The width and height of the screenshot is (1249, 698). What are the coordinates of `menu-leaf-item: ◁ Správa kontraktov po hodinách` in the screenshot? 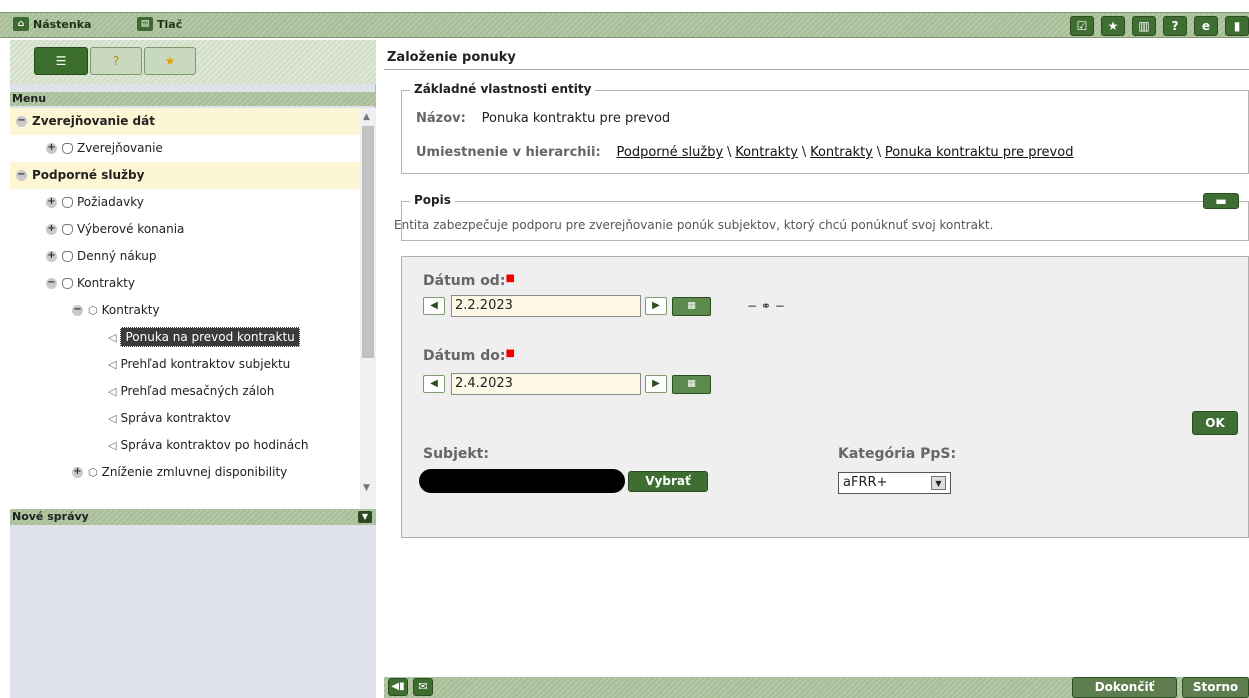 It's located at (185, 445).